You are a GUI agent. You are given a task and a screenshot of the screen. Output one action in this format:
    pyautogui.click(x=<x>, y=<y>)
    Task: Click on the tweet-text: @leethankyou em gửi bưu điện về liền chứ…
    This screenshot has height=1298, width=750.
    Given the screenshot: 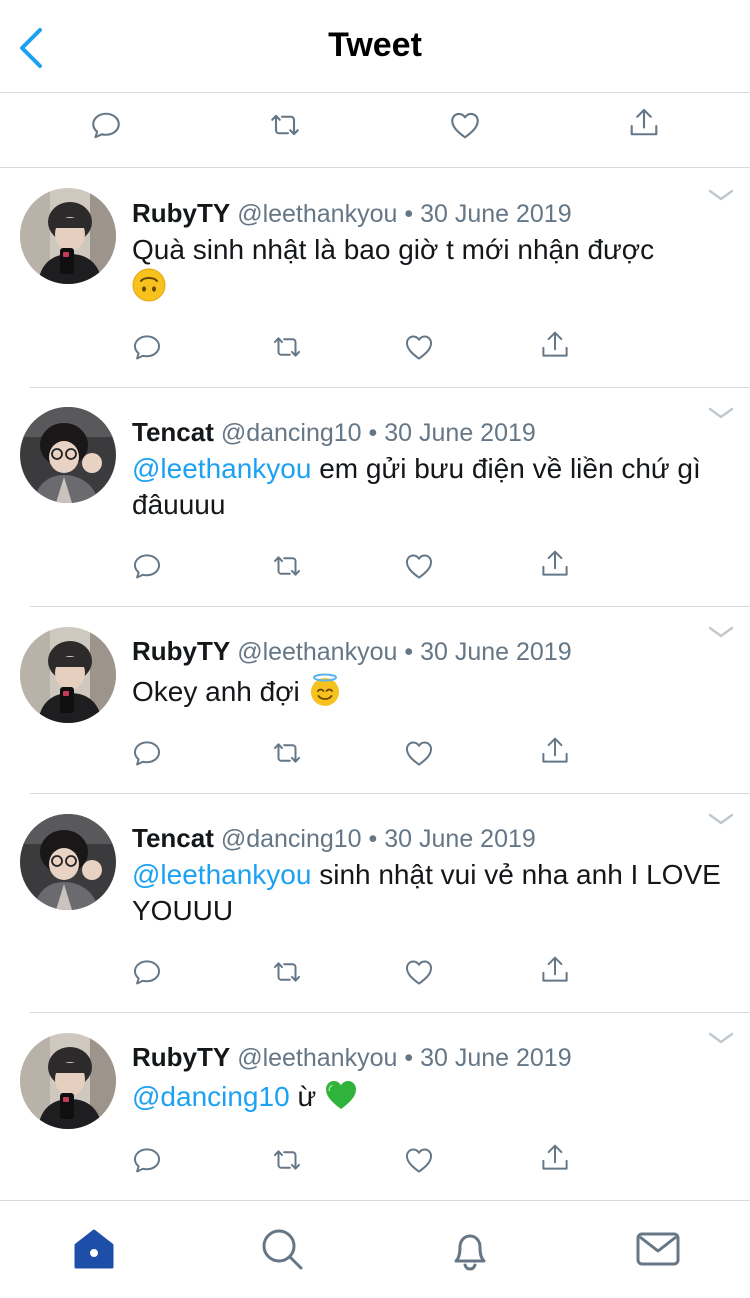 What is the action you would take?
    pyautogui.click(x=427, y=487)
    